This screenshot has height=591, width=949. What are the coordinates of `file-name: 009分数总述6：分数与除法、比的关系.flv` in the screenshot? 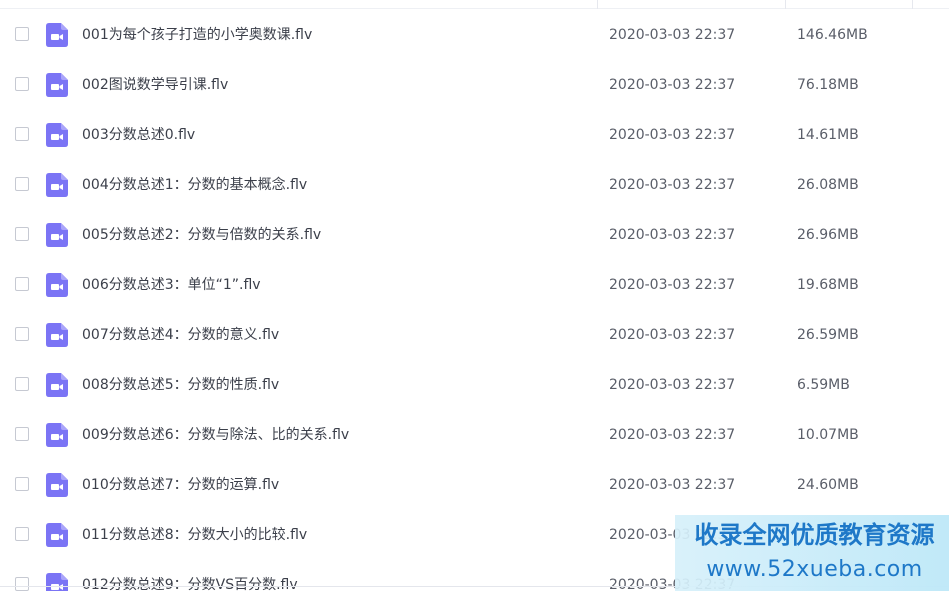 It's located at (215, 435).